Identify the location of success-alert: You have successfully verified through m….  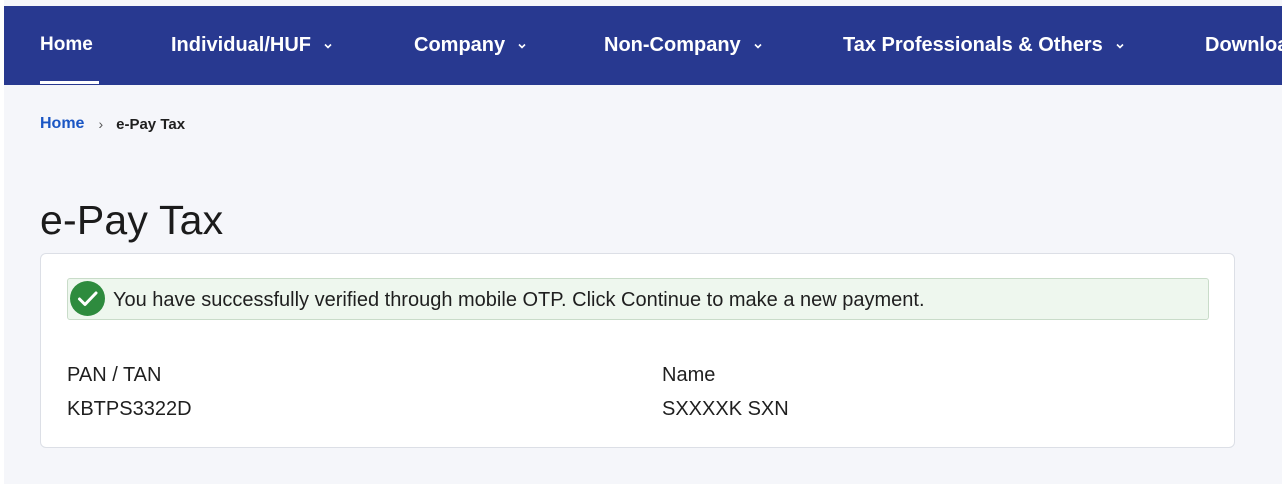
(638, 299).